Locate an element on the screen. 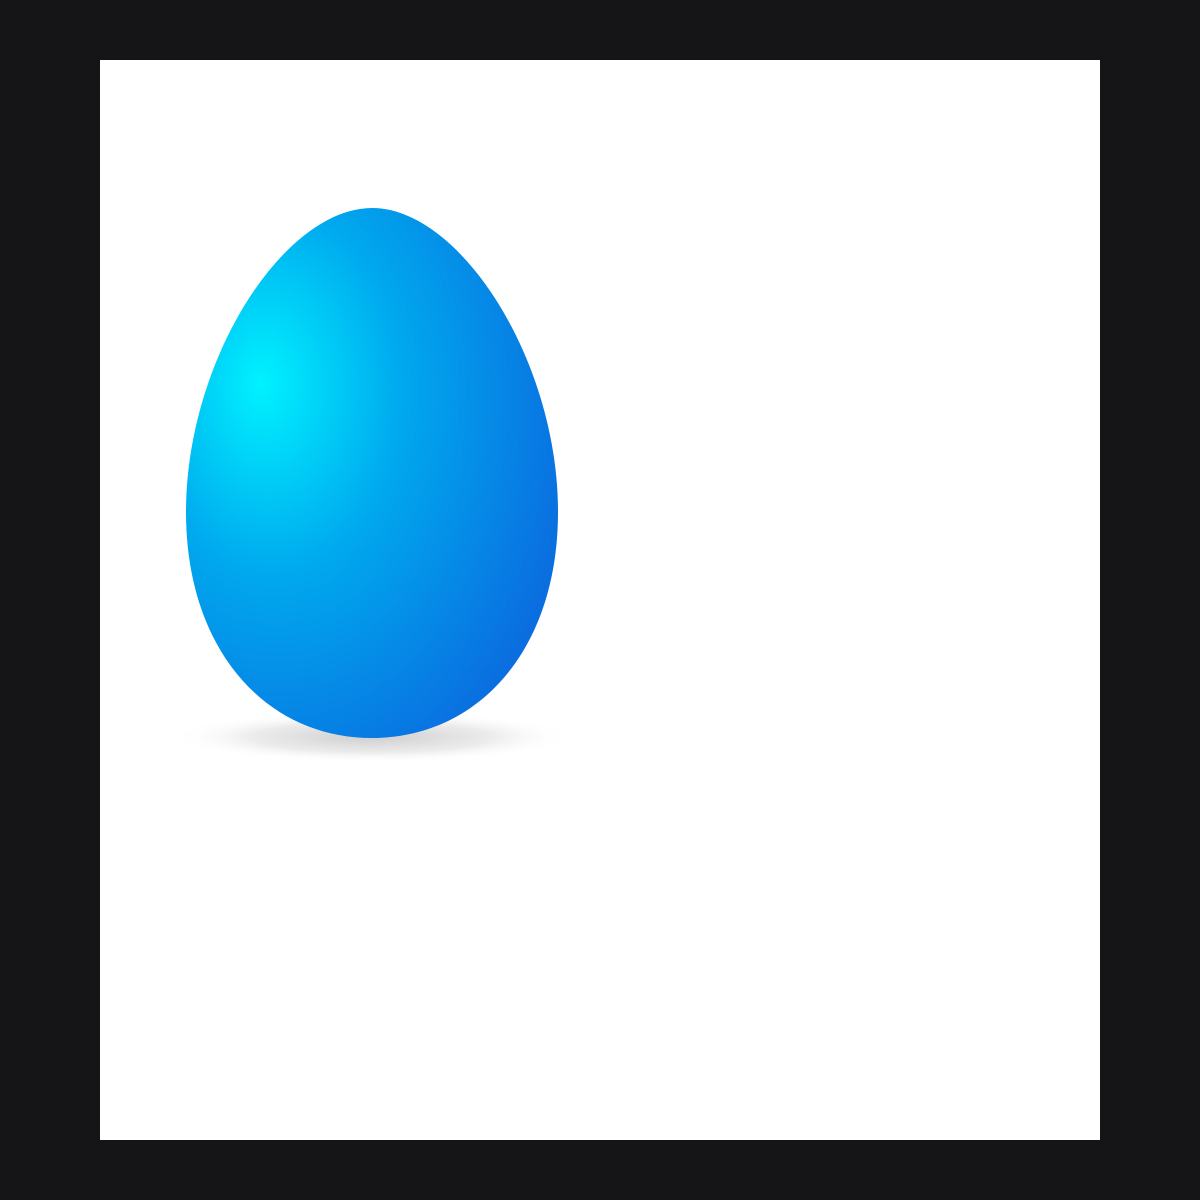 This screenshot has width=1200, height=1200. blue-egg is located at coordinates (372, 473).